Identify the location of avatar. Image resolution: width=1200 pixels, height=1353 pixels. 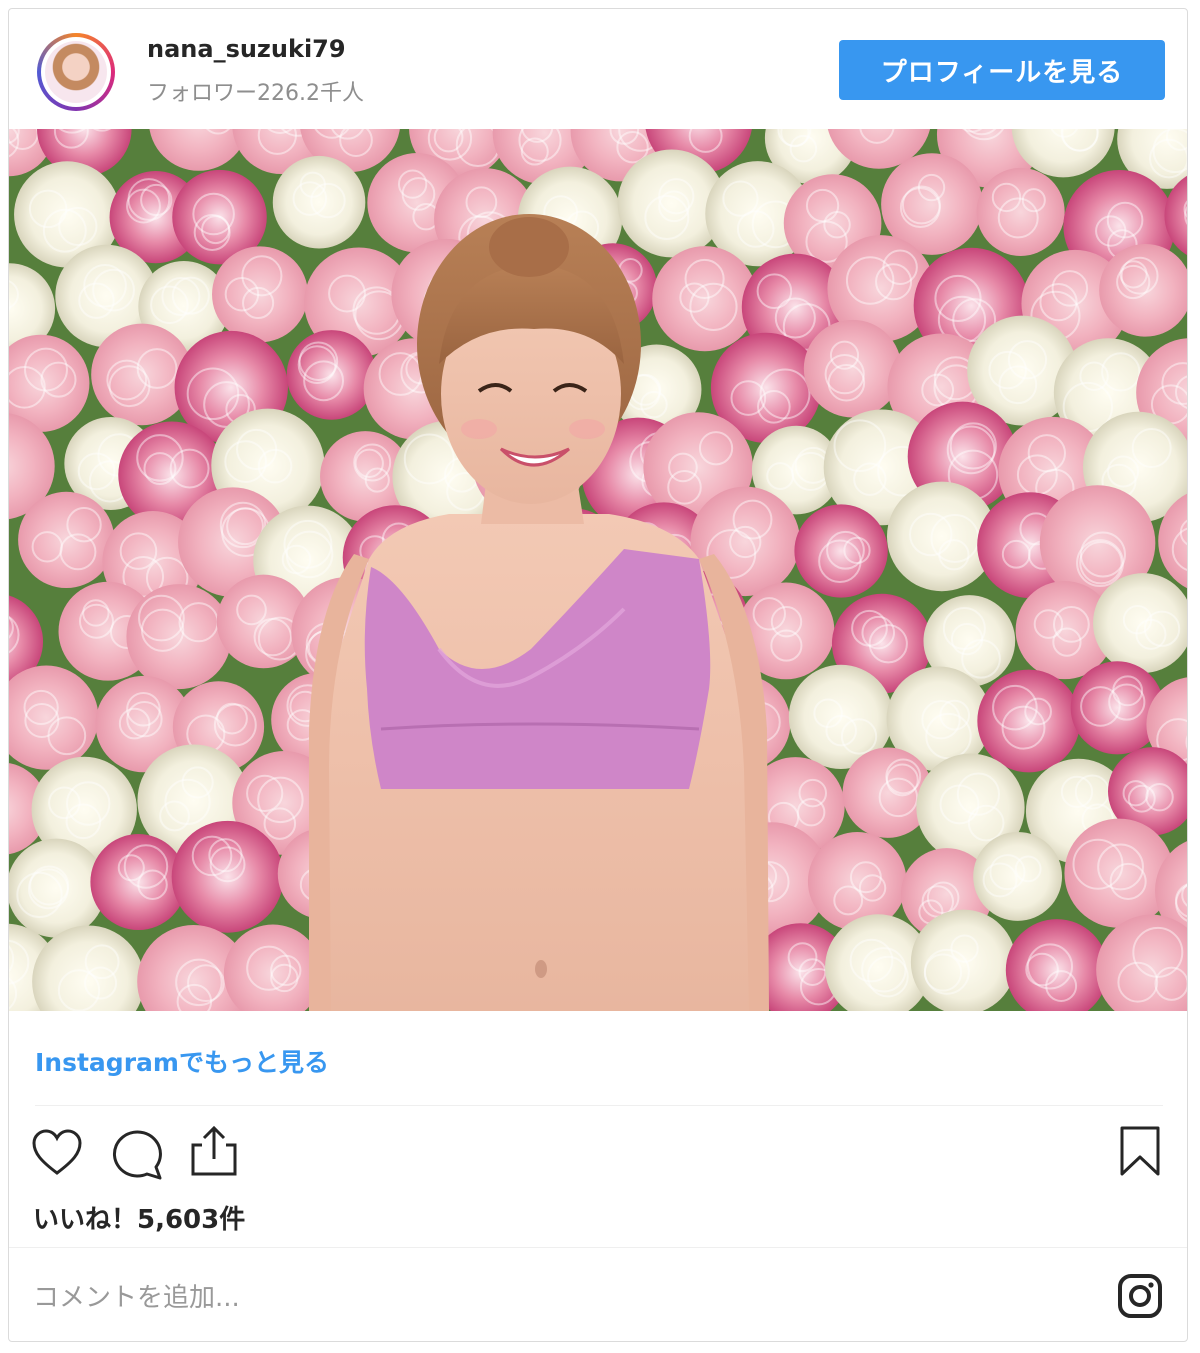
(76, 72).